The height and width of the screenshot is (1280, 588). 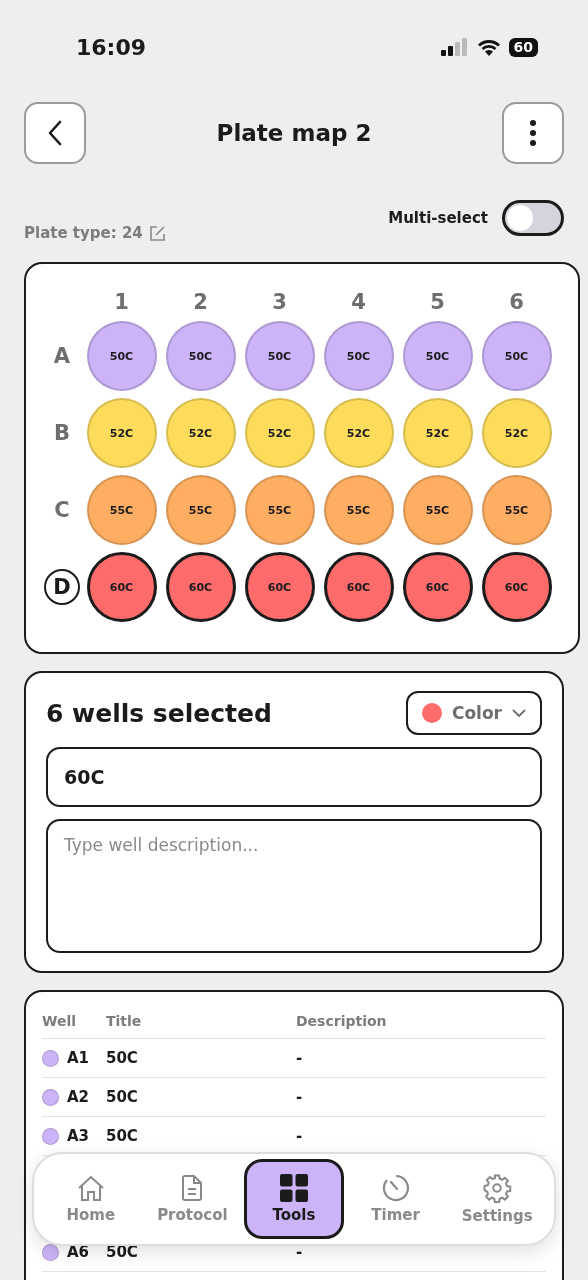 I want to click on chevron-down-icon, so click(x=519, y=713).